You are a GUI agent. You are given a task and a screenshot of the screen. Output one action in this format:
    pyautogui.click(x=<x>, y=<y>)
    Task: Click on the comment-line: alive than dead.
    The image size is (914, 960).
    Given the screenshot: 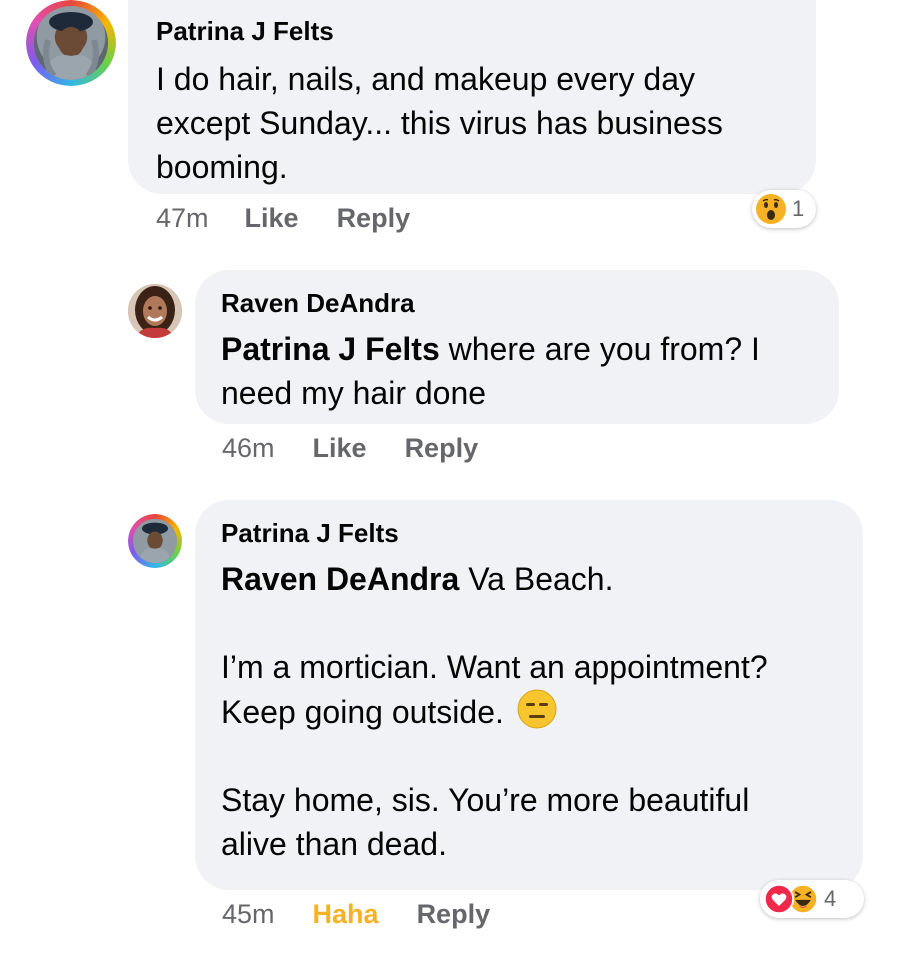 What is the action you would take?
    pyautogui.click(x=334, y=844)
    